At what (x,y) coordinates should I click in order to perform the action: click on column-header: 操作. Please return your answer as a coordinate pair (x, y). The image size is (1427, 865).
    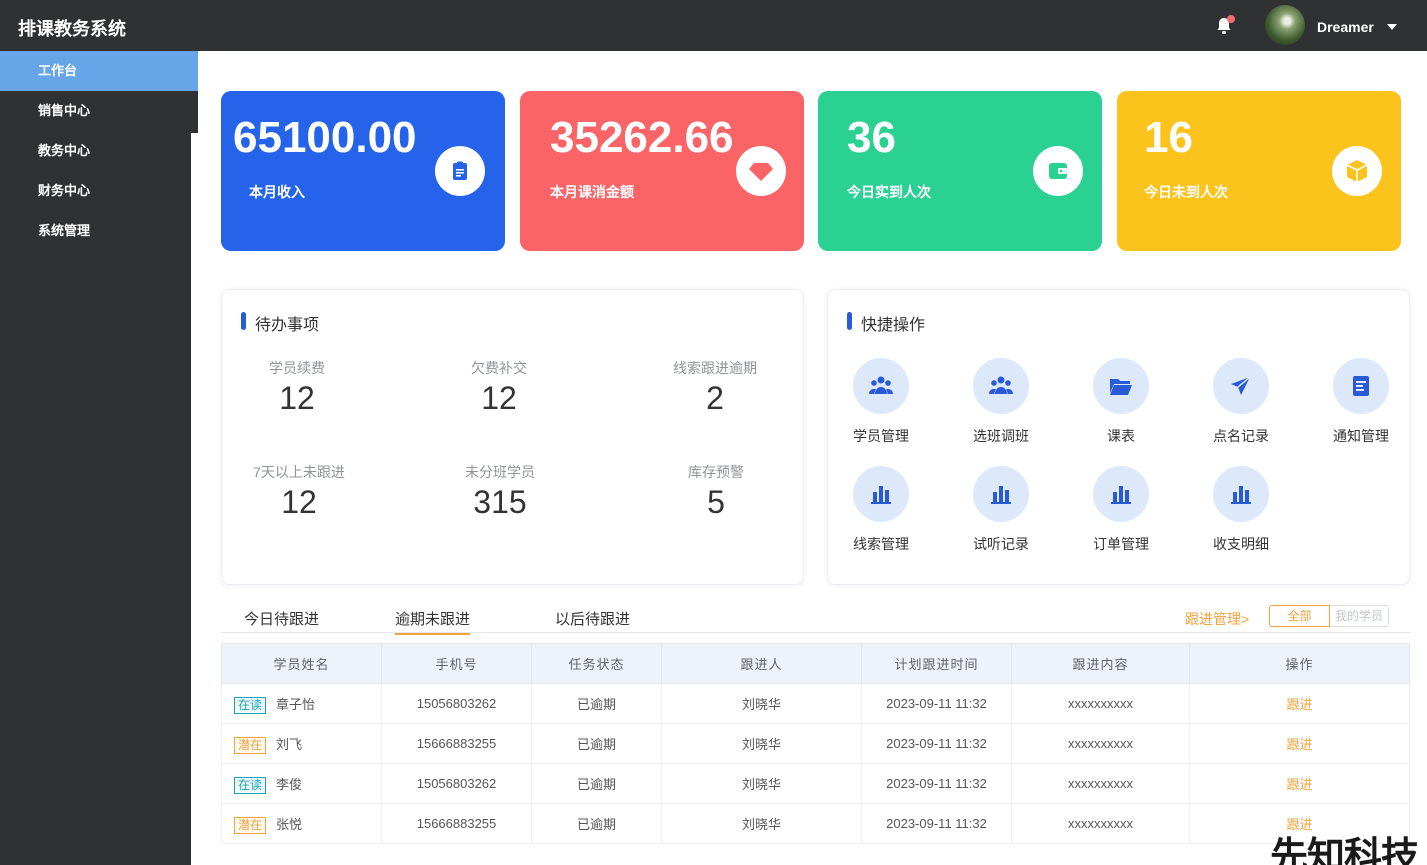
    Looking at the image, I should click on (1299, 663).